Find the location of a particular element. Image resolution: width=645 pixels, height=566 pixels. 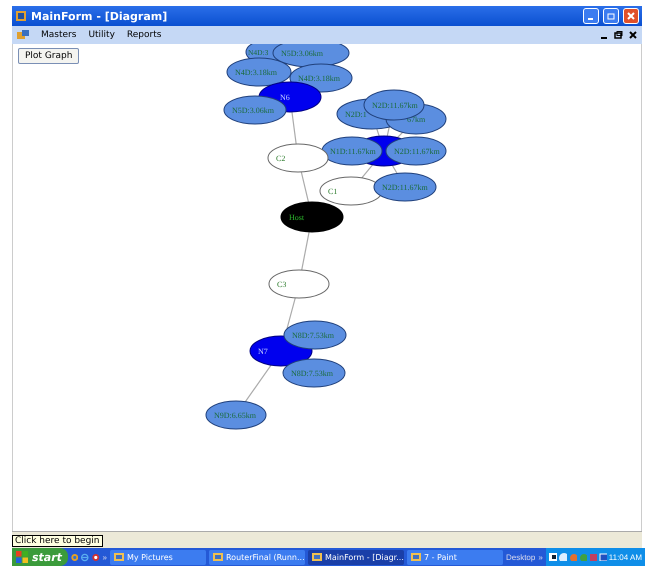

graph-node: C1 is located at coordinates (351, 191).